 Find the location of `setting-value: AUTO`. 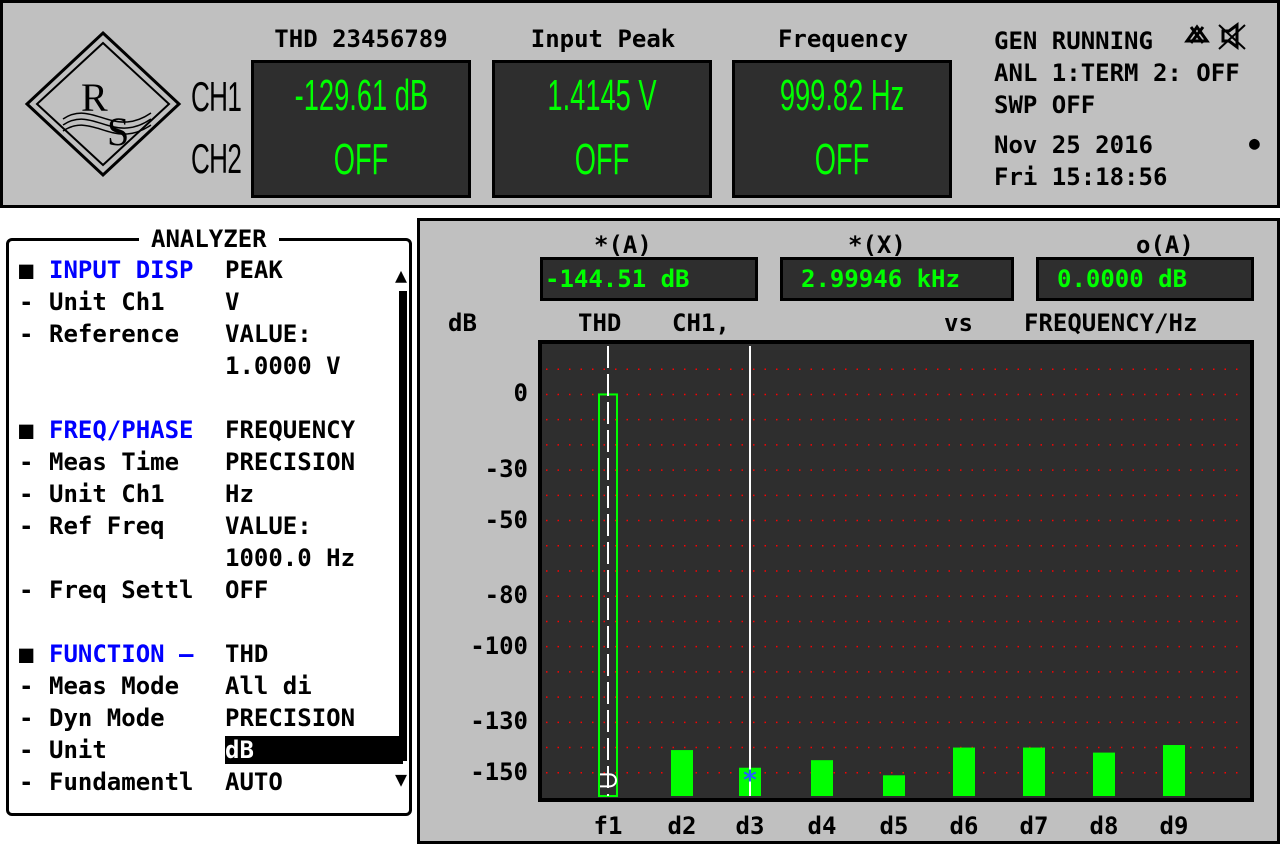

setting-value: AUTO is located at coordinates (254, 782).